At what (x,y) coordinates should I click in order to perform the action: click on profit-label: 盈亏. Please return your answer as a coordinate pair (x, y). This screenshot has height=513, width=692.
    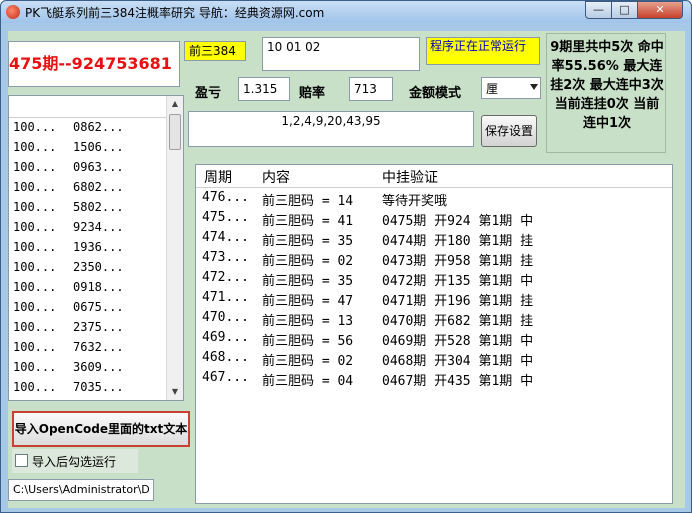
    Looking at the image, I should click on (208, 93).